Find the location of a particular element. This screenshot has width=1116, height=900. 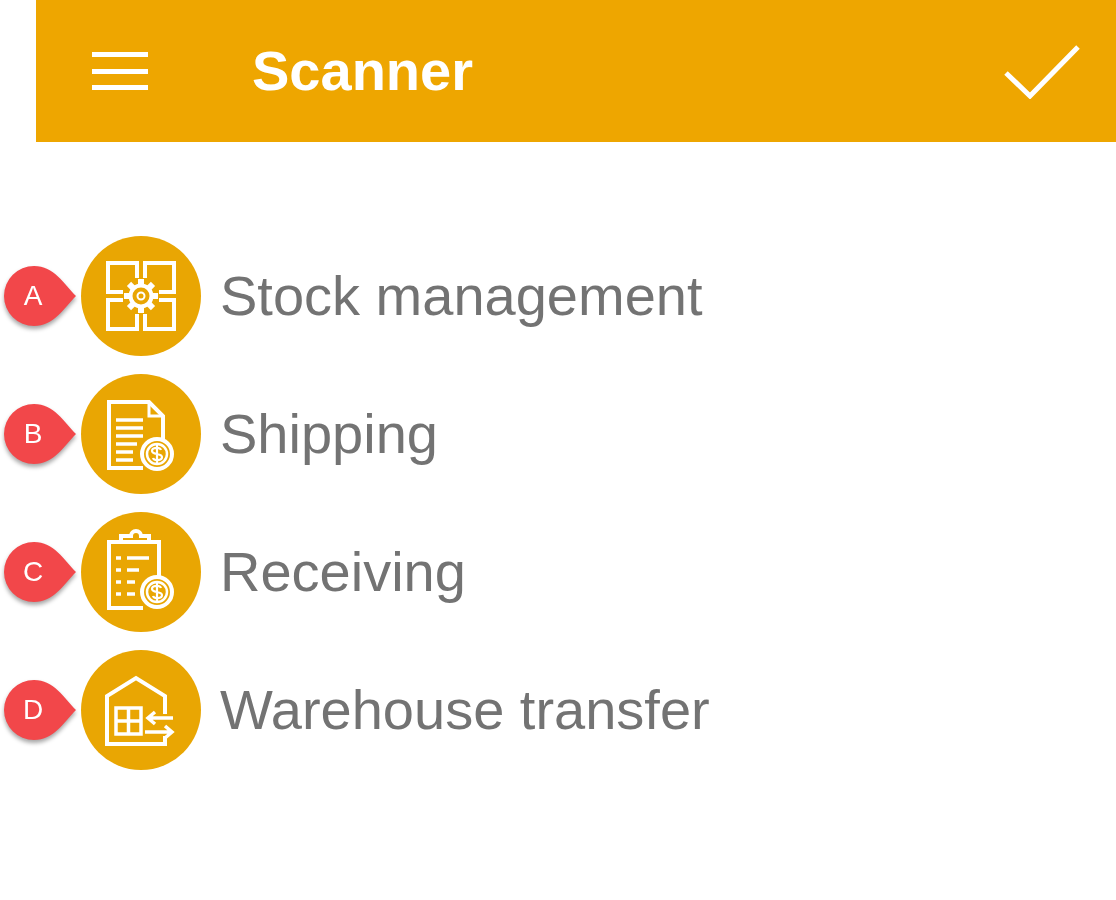

house-arrows-icon is located at coordinates (141, 710).